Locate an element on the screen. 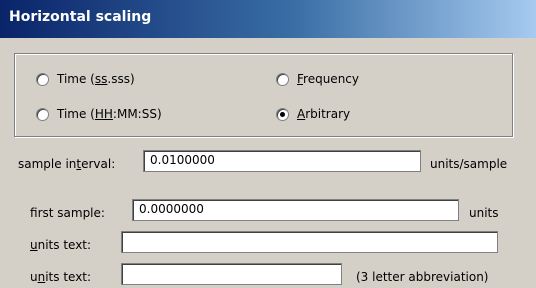 This screenshot has height=288, width=536. units-text-label-1: units text: is located at coordinates (61, 245).